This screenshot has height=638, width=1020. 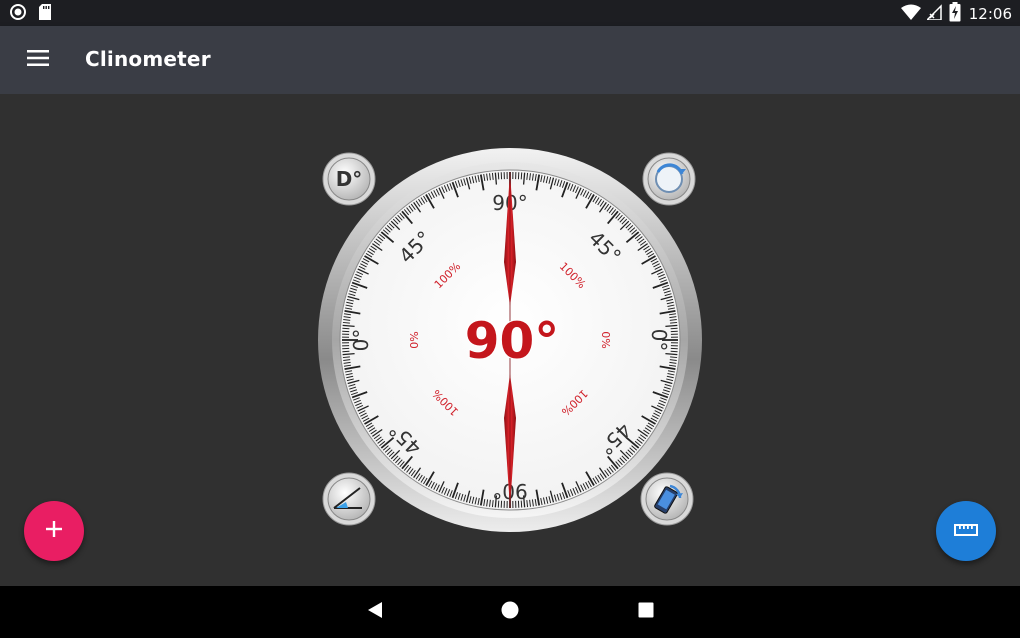 I want to click on calibrate-button, so click(x=669, y=179).